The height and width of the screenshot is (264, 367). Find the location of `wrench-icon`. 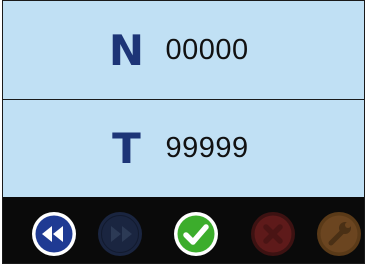

wrench-icon is located at coordinates (339, 234).